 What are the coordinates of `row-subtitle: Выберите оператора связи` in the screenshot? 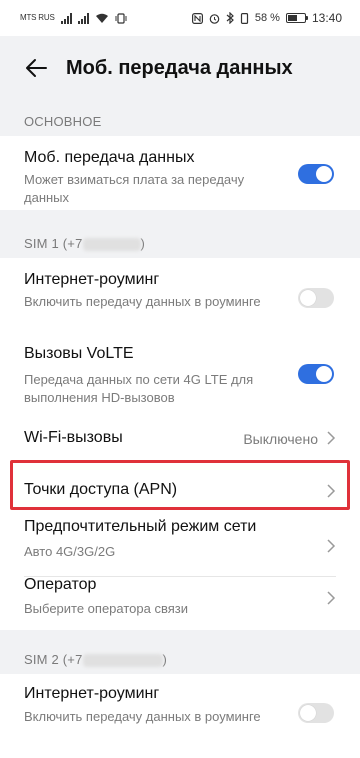 It's located at (106, 608).